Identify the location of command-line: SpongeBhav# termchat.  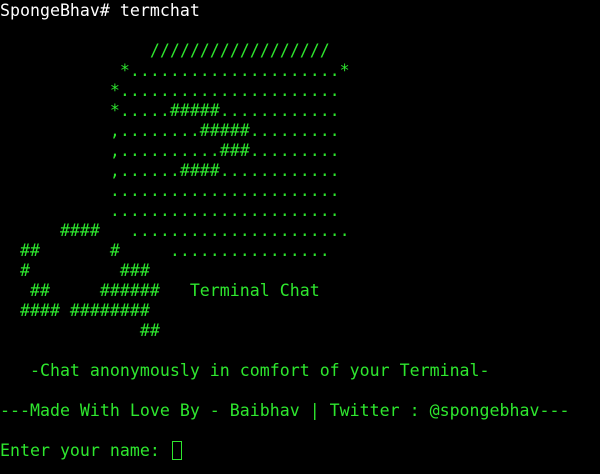
(100, 11).